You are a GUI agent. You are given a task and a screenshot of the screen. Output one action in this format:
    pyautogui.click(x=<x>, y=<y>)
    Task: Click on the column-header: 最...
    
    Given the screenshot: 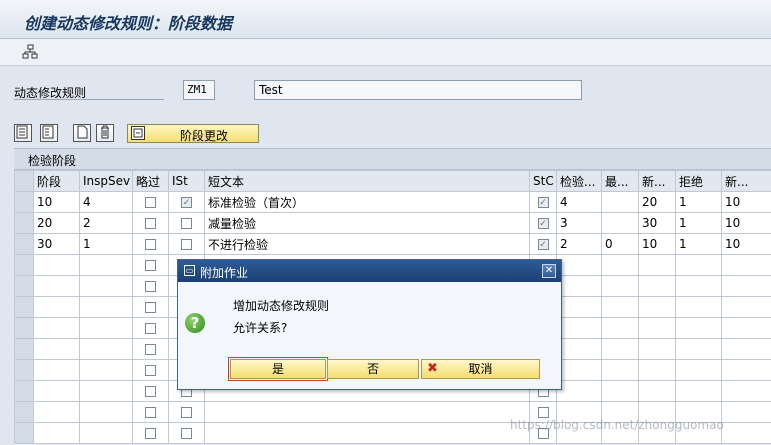 What is the action you would take?
    pyautogui.click(x=620, y=181)
    